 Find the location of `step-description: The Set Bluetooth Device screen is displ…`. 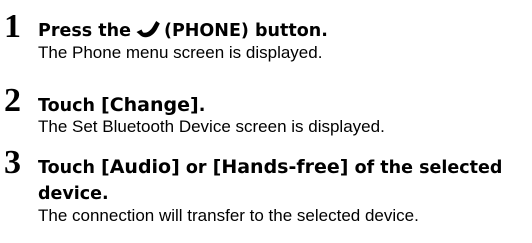

step-description: The Set Bluetooth Device screen is displ… is located at coordinates (211, 126).